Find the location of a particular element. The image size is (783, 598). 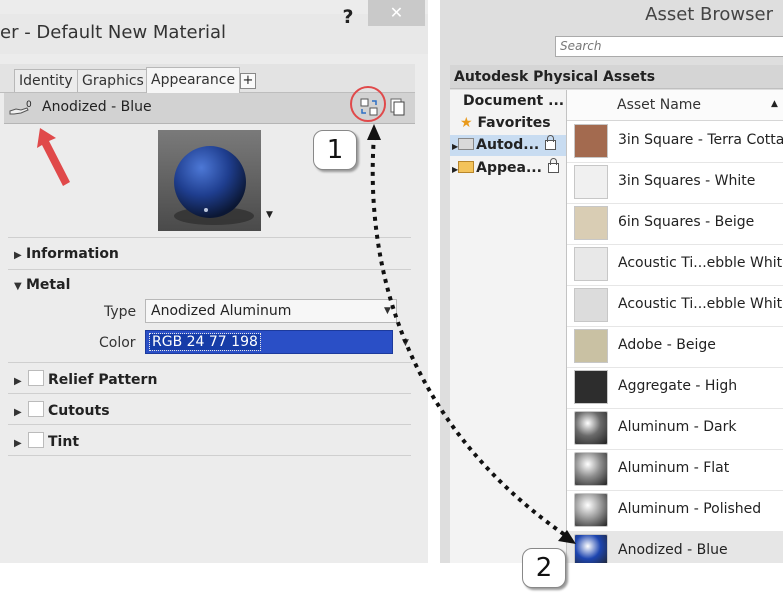

callout-step-1: 1 is located at coordinates (335, 150).